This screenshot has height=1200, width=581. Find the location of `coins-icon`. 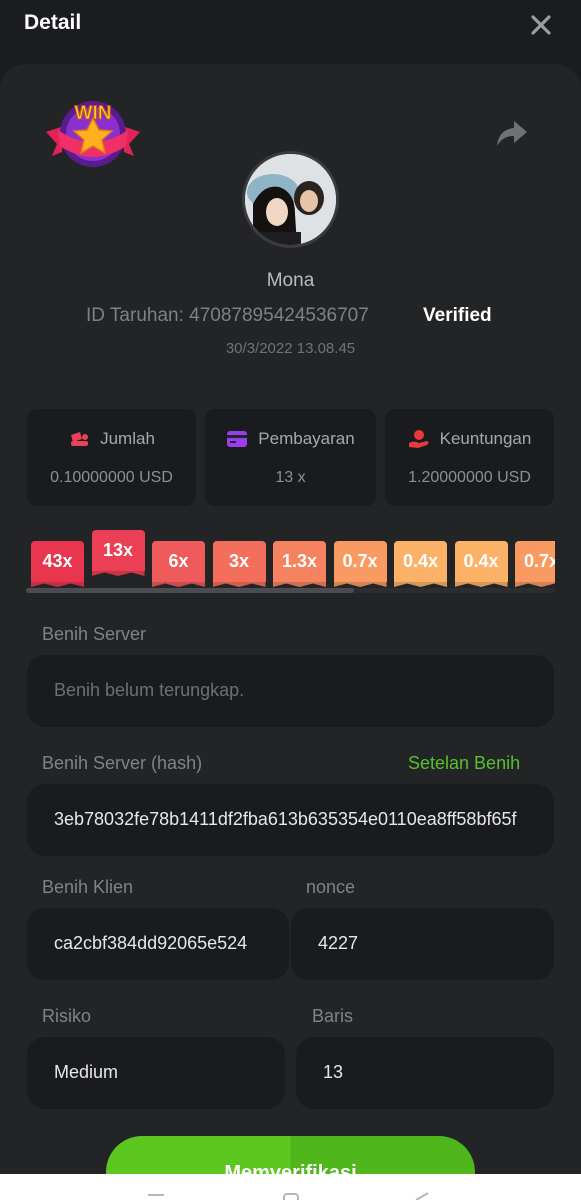

coins-icon is located at coordinates (80, 439).